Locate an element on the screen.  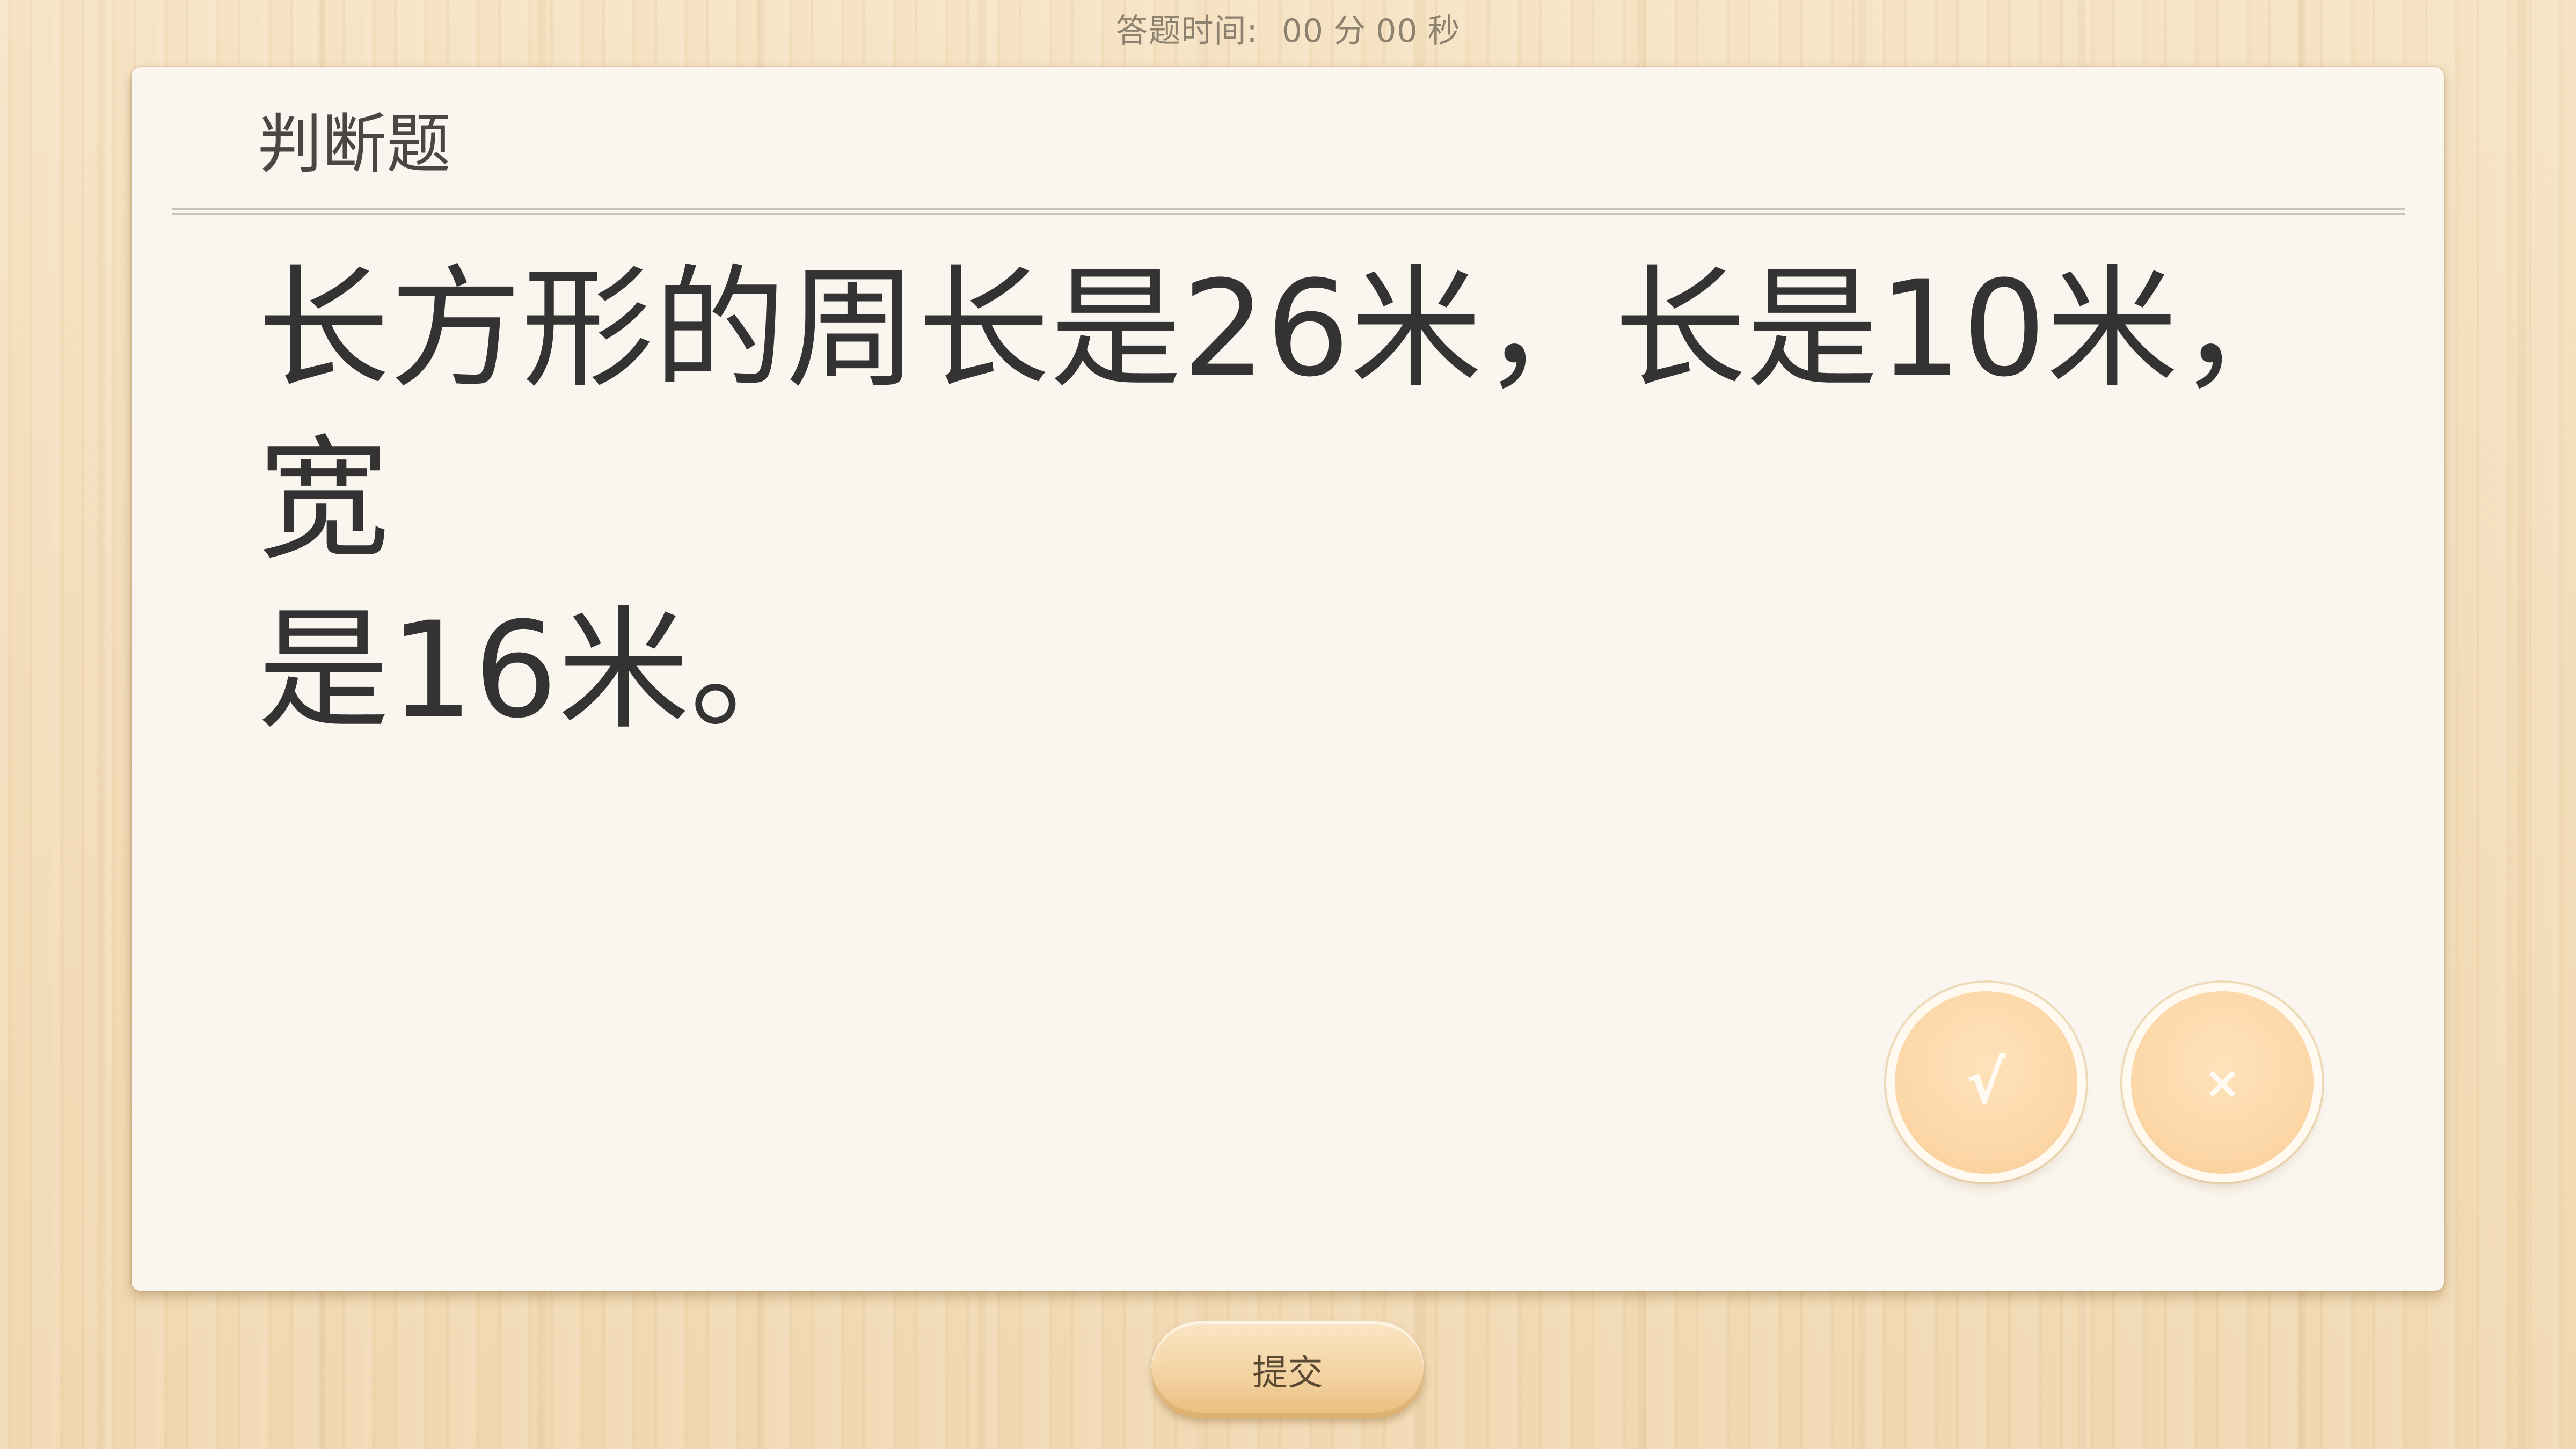
submit-button-label: 提交 is located at coordinates (1287, 1372).